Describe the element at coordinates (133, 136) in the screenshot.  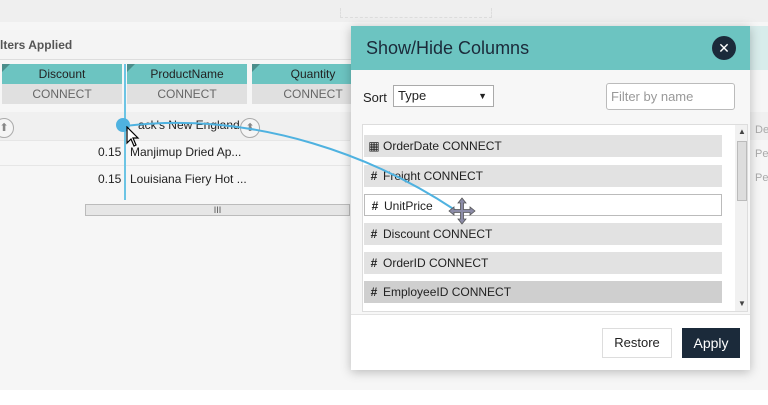
I see `mouse-pointer-icon` at that location.